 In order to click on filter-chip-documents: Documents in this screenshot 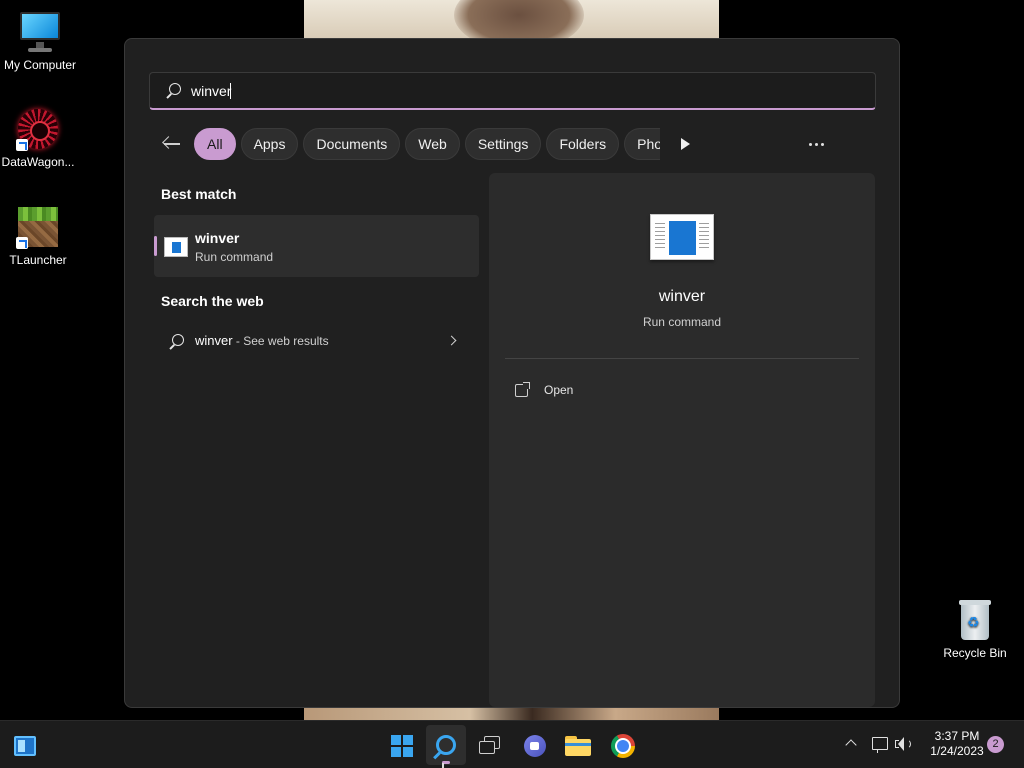, I will do `click(352, 144)`.